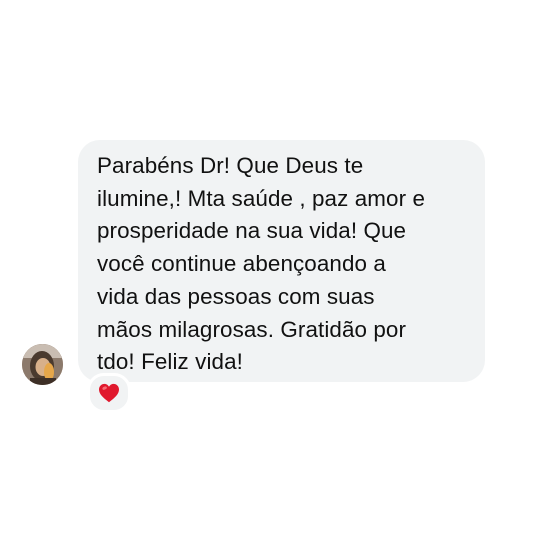 The height and width of the screenshot is (550, 550). I want to click on message-line: ilumine,! Mta saúde , paz amor e, so click(261, 198).